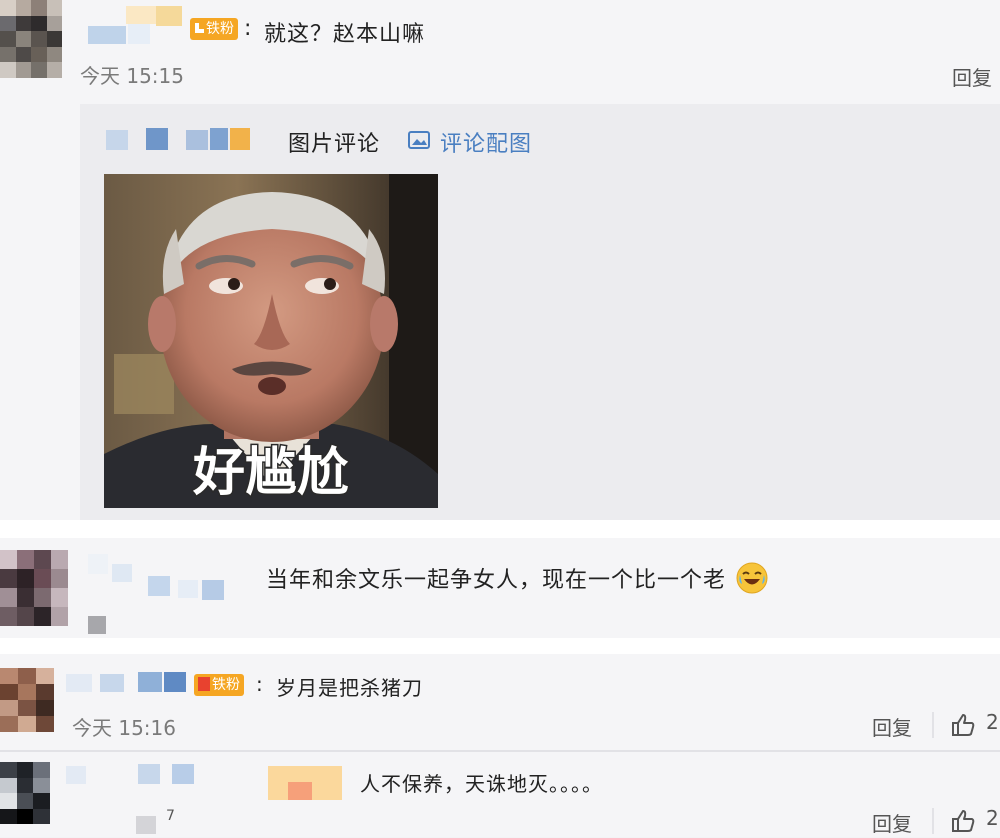  I want to click on comment-text: 岁月是把杀猪刀, so click(349, 688).